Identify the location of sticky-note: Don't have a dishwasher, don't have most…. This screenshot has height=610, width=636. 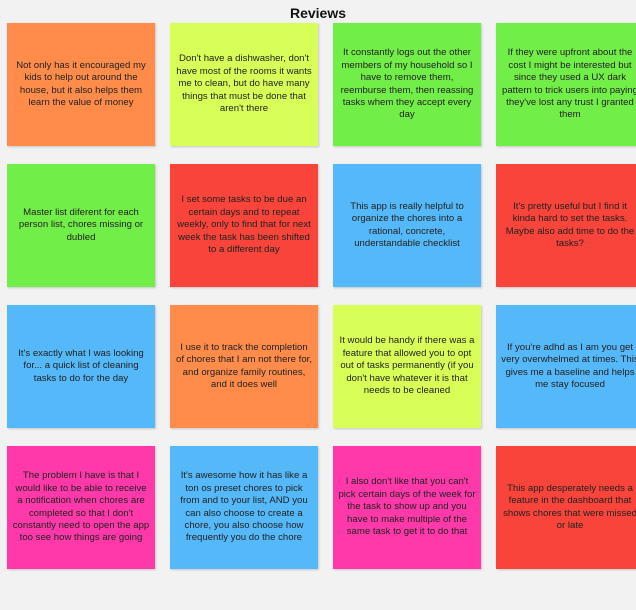
(244, 84).